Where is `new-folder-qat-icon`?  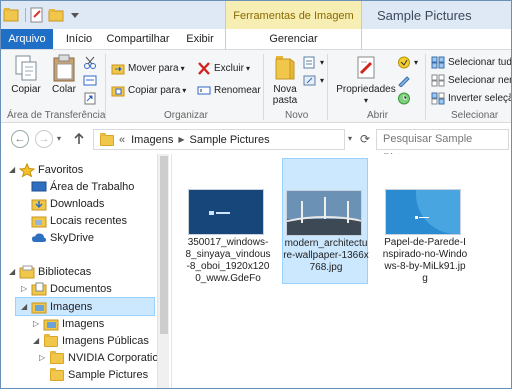
new-folder-qat-icon is located at coordinates (56, 15).